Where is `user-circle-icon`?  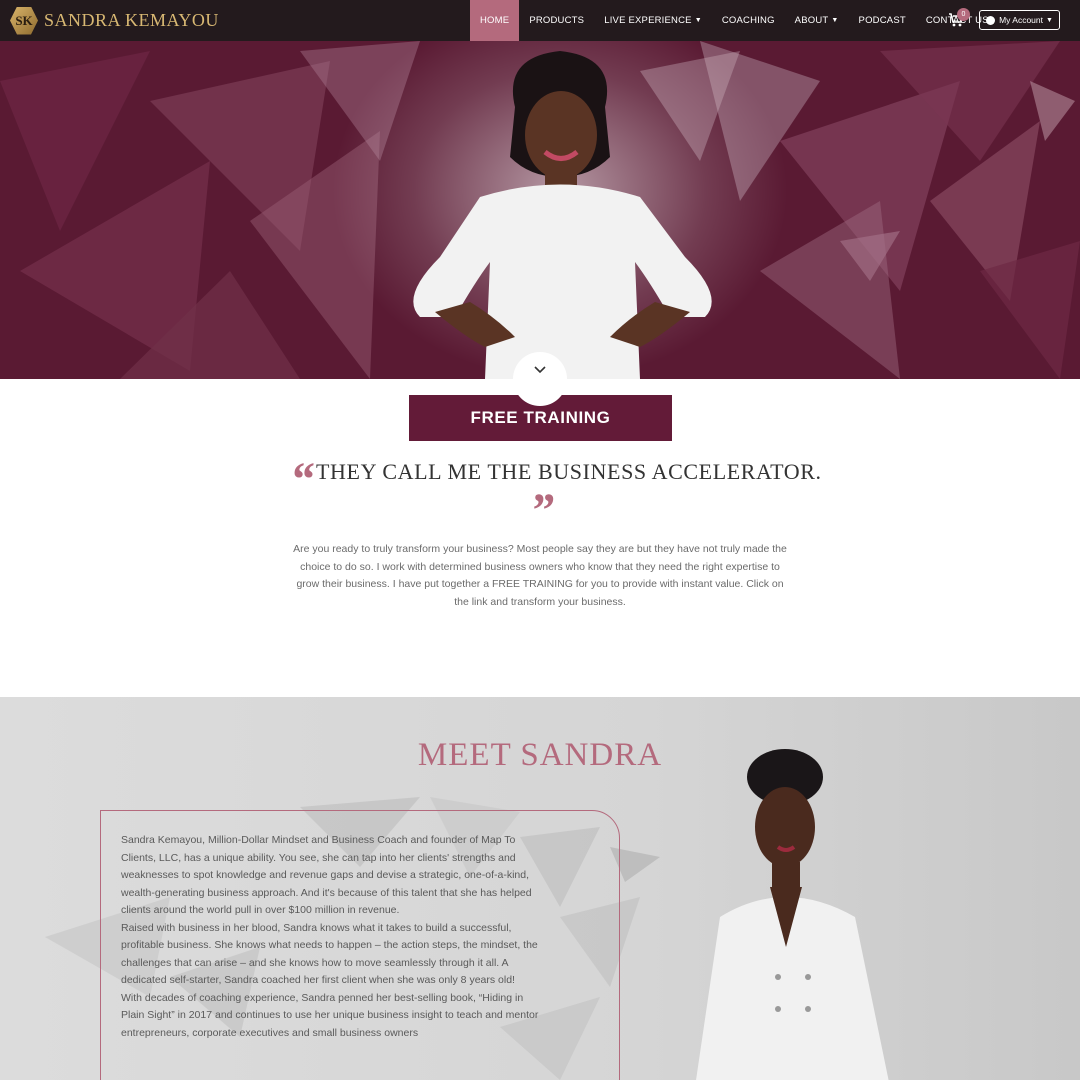 user-circle-icon is located at coordinates (991, 20).